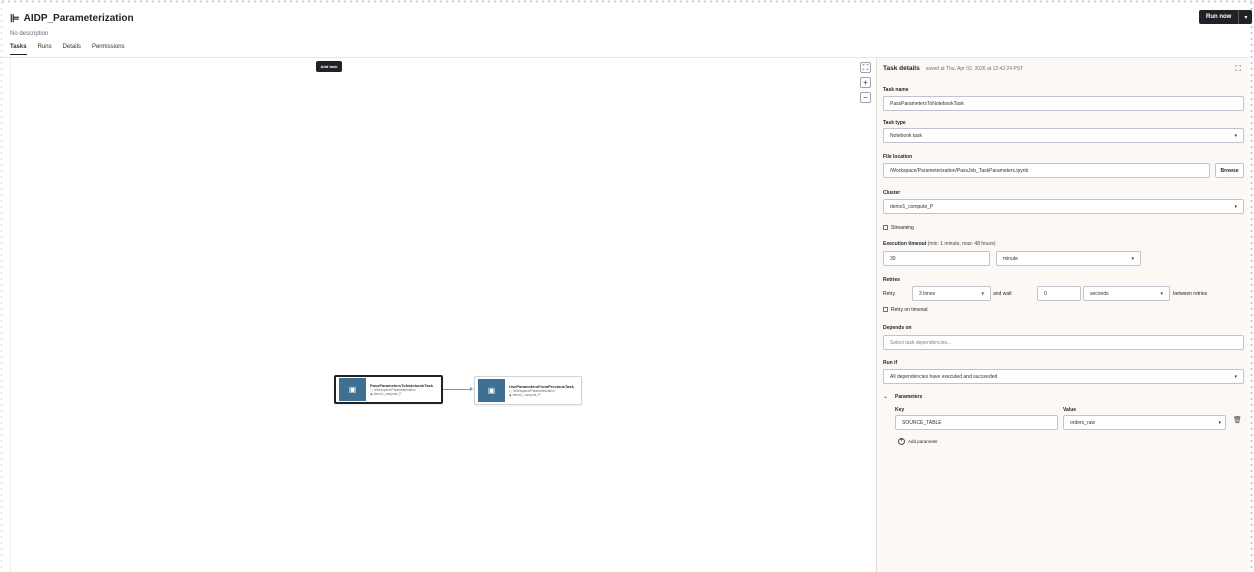 The width and height of the screenshot is (1254, 572). Describe the element at coordinates (1251, 286) in the screenshot. I see `right-border-decoration` at that location.